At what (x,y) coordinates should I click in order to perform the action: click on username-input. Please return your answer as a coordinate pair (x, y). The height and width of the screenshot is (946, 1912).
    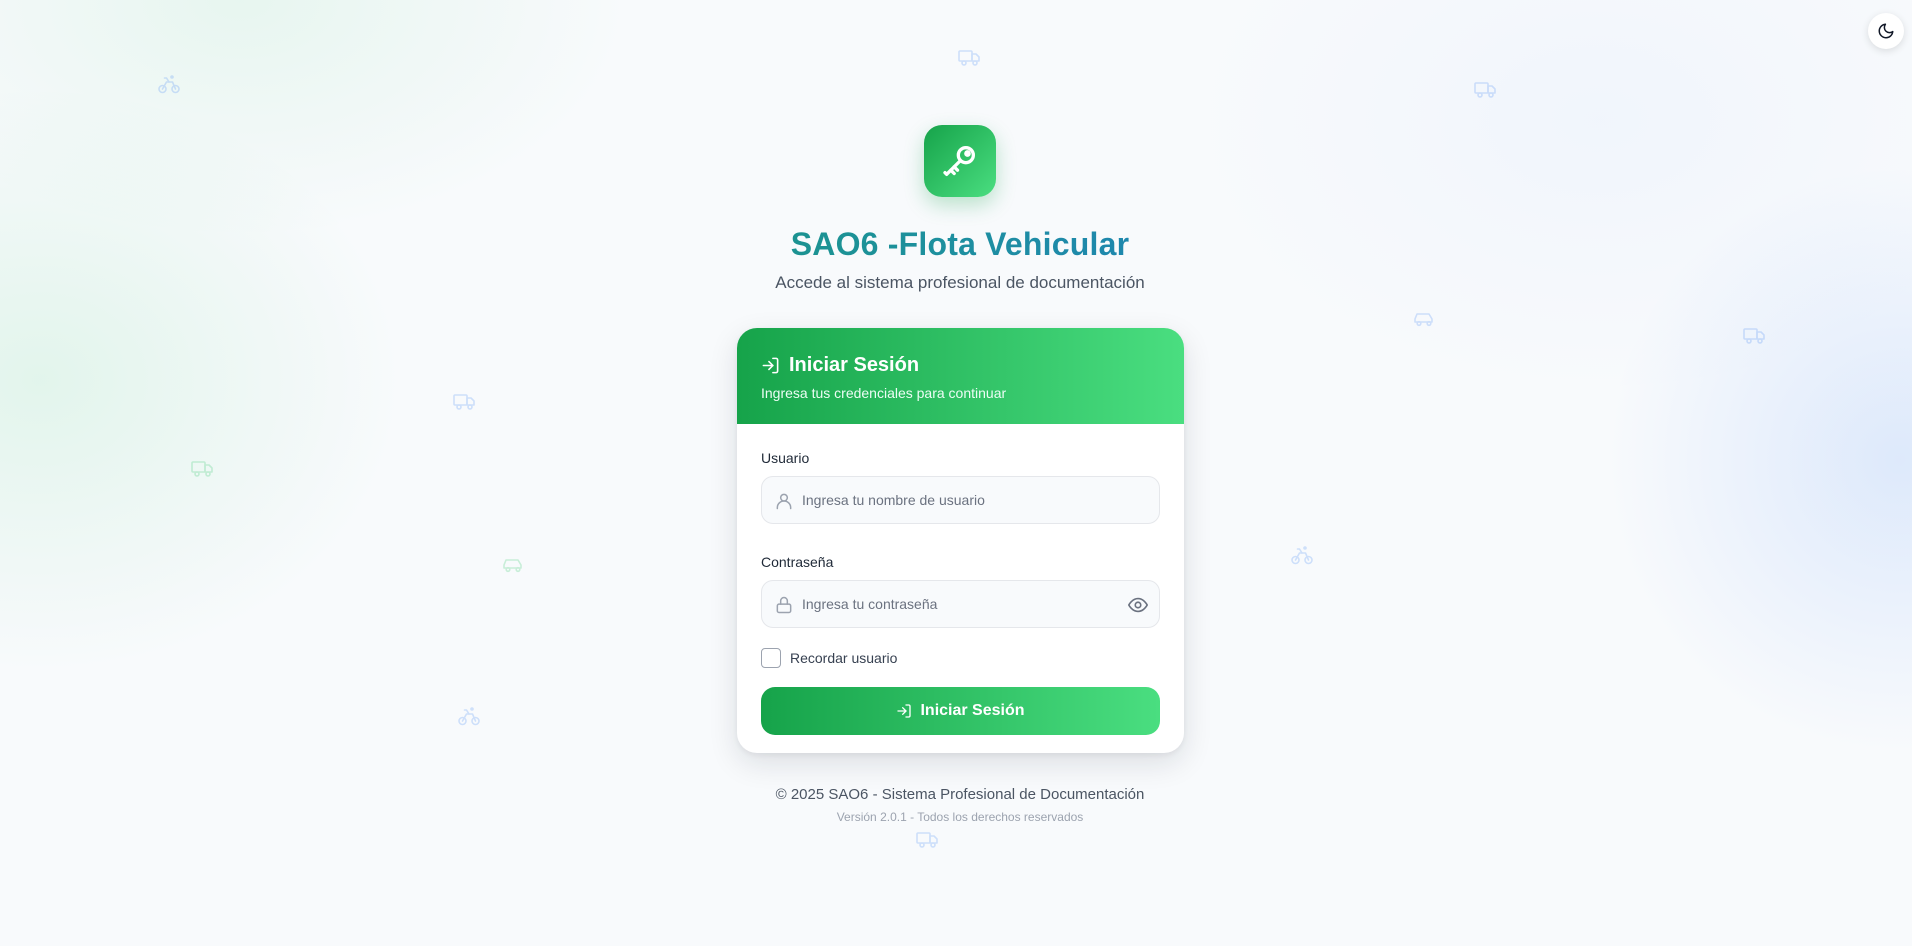
    Looking at the image, I should click on (960, 500).